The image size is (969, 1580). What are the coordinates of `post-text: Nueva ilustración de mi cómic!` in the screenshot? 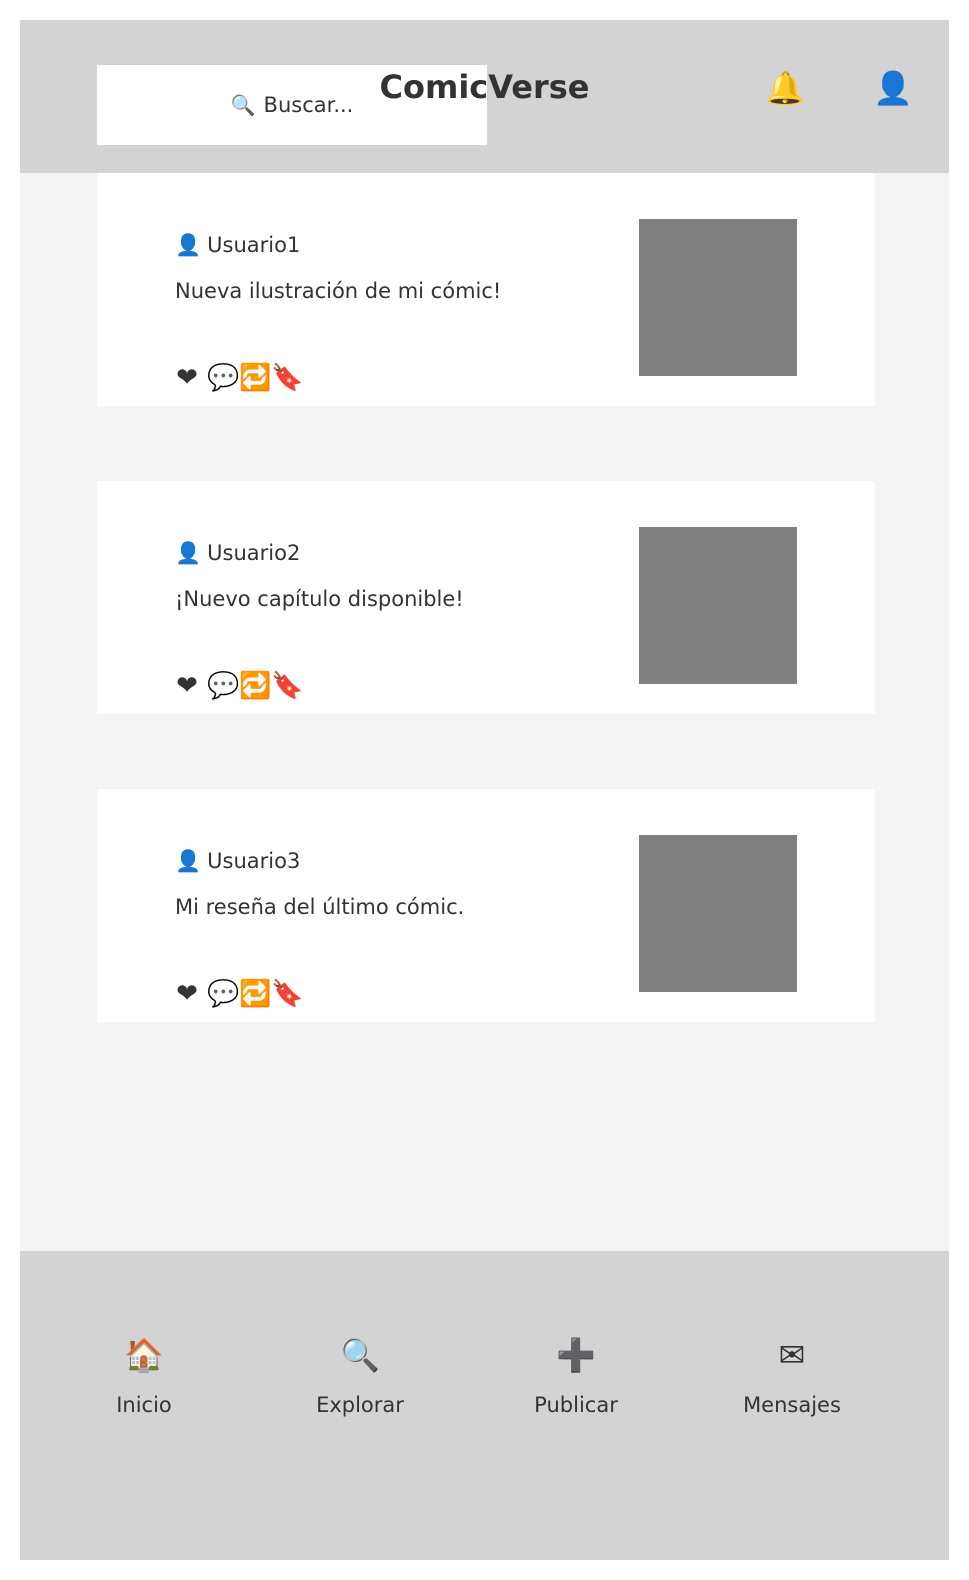 It's located at (338, 291).